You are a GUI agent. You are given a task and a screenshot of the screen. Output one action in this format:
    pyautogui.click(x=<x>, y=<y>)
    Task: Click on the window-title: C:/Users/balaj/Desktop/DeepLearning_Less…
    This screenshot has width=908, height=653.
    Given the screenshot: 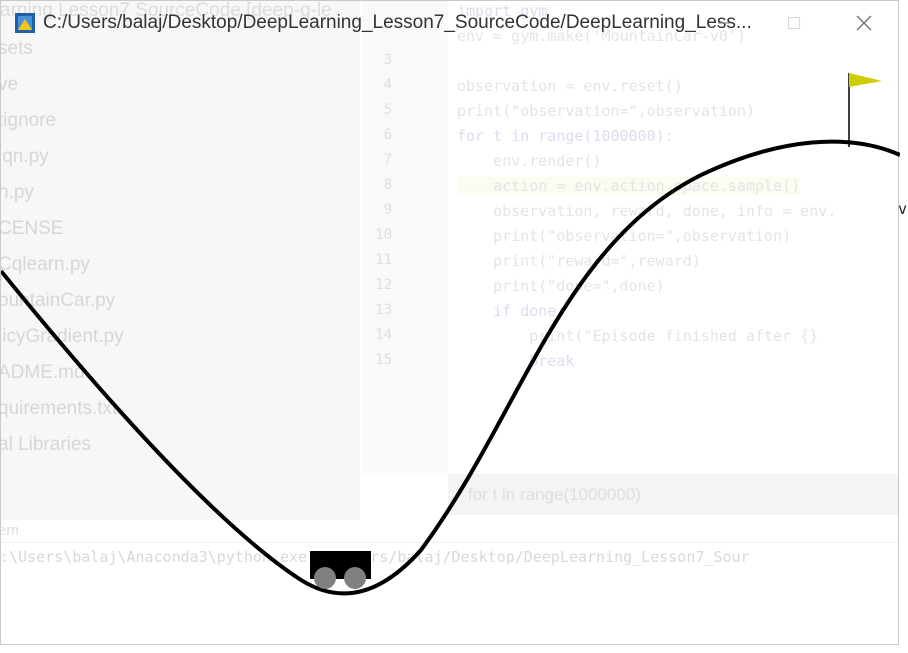 What is the action you would take?
    pyautogui.click(x=397, y=22)
    